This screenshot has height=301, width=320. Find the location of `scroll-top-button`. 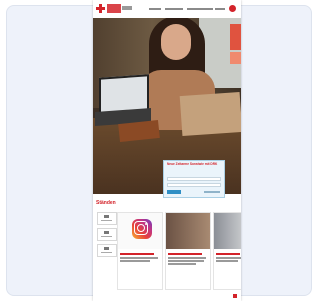

scroll-top-button is located at coordinates (235, 296).